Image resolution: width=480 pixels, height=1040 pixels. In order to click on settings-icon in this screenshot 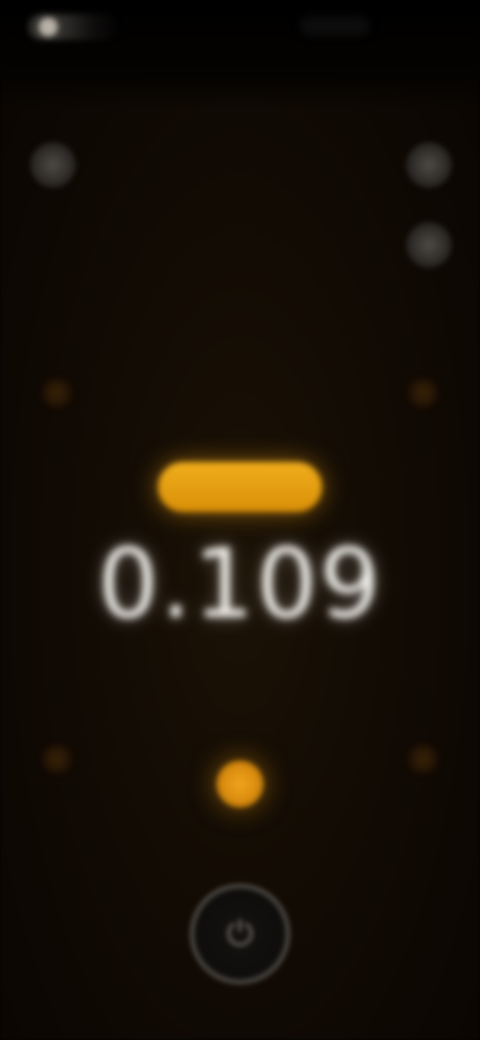, I will do `click(53, 165)`.